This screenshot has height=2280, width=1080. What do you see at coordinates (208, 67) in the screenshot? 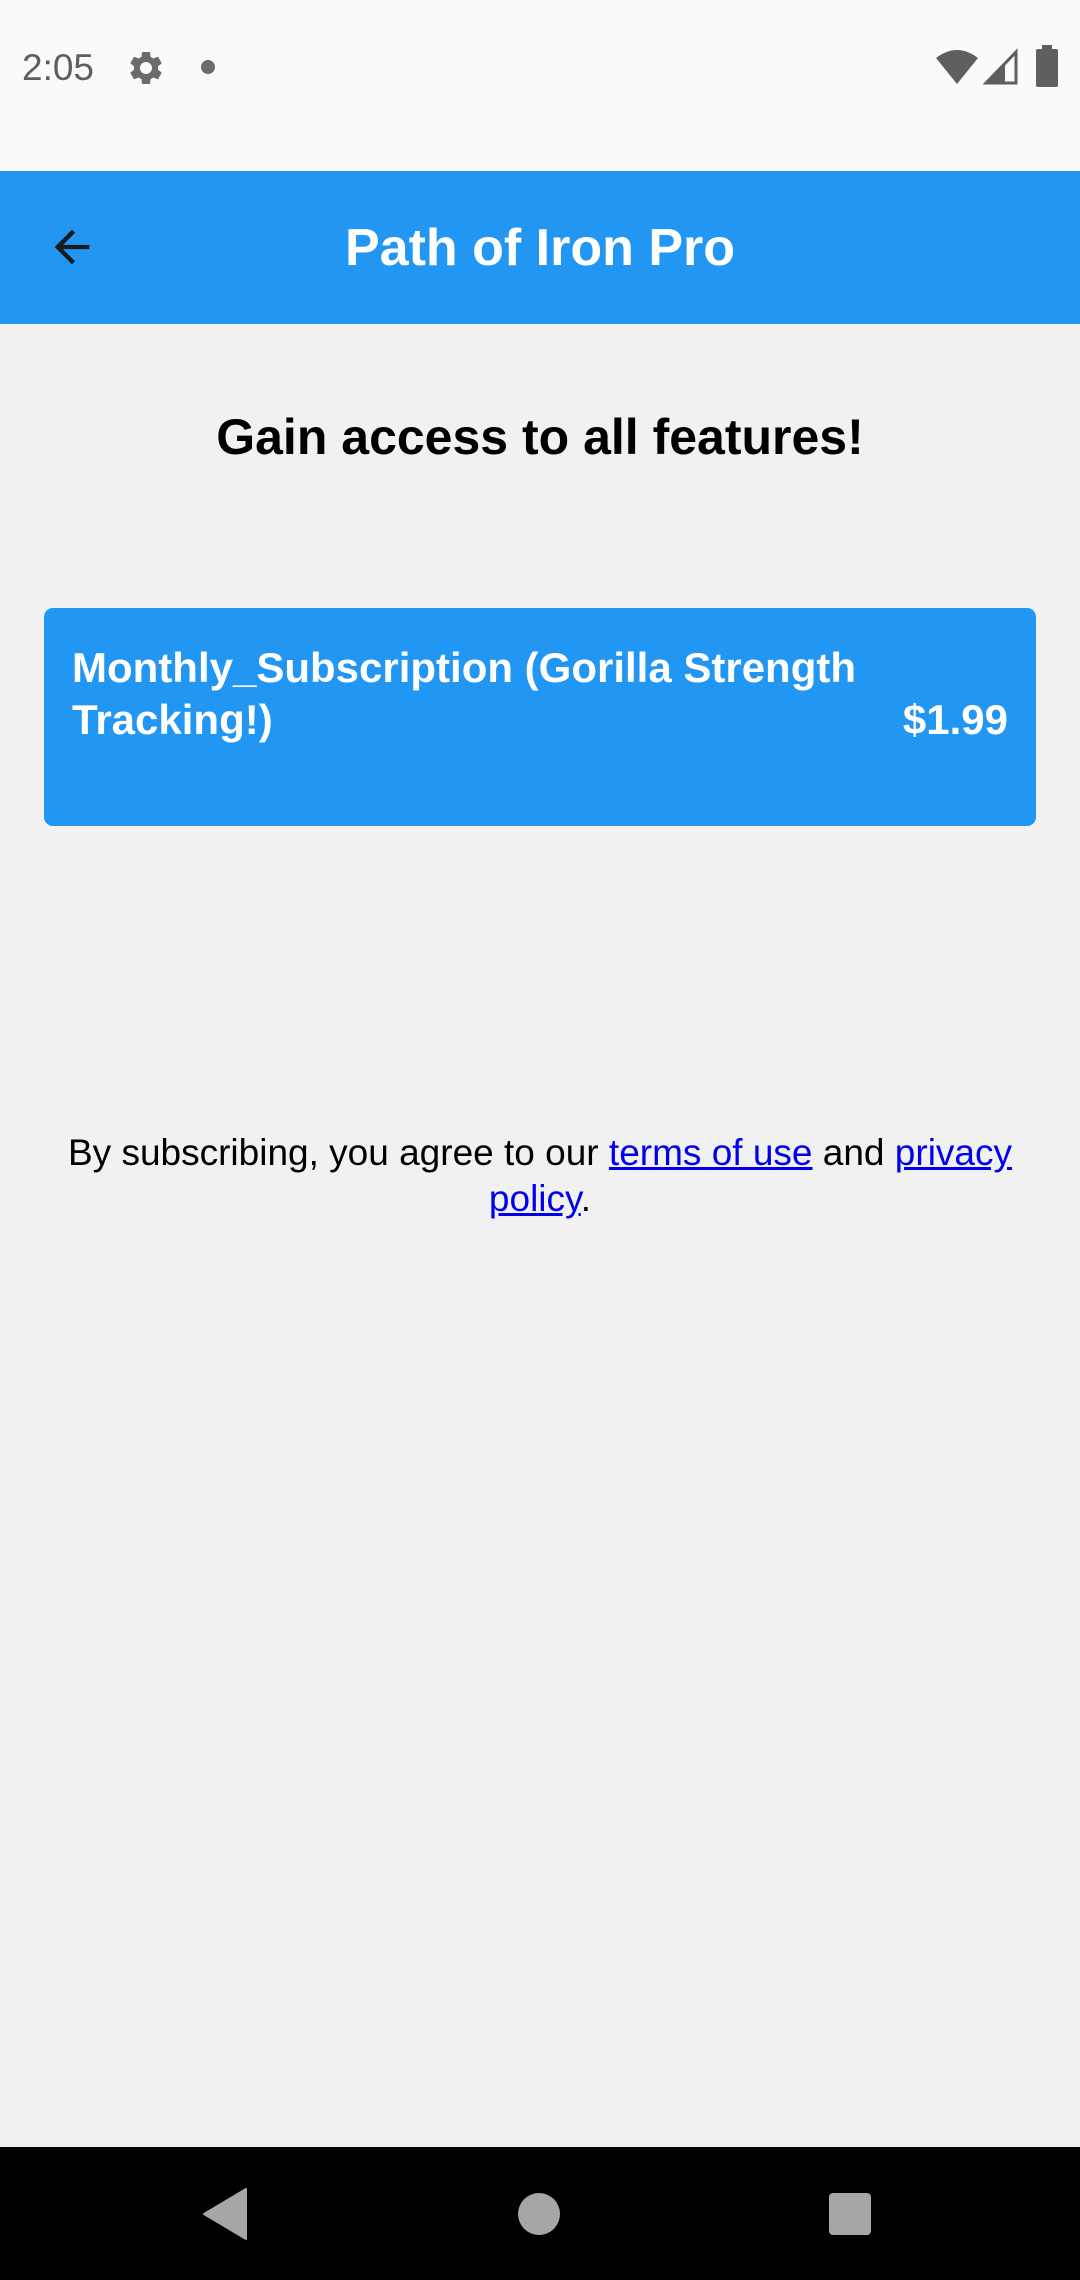
I see `notification-dot-icon` at bounding box center [208, 67].